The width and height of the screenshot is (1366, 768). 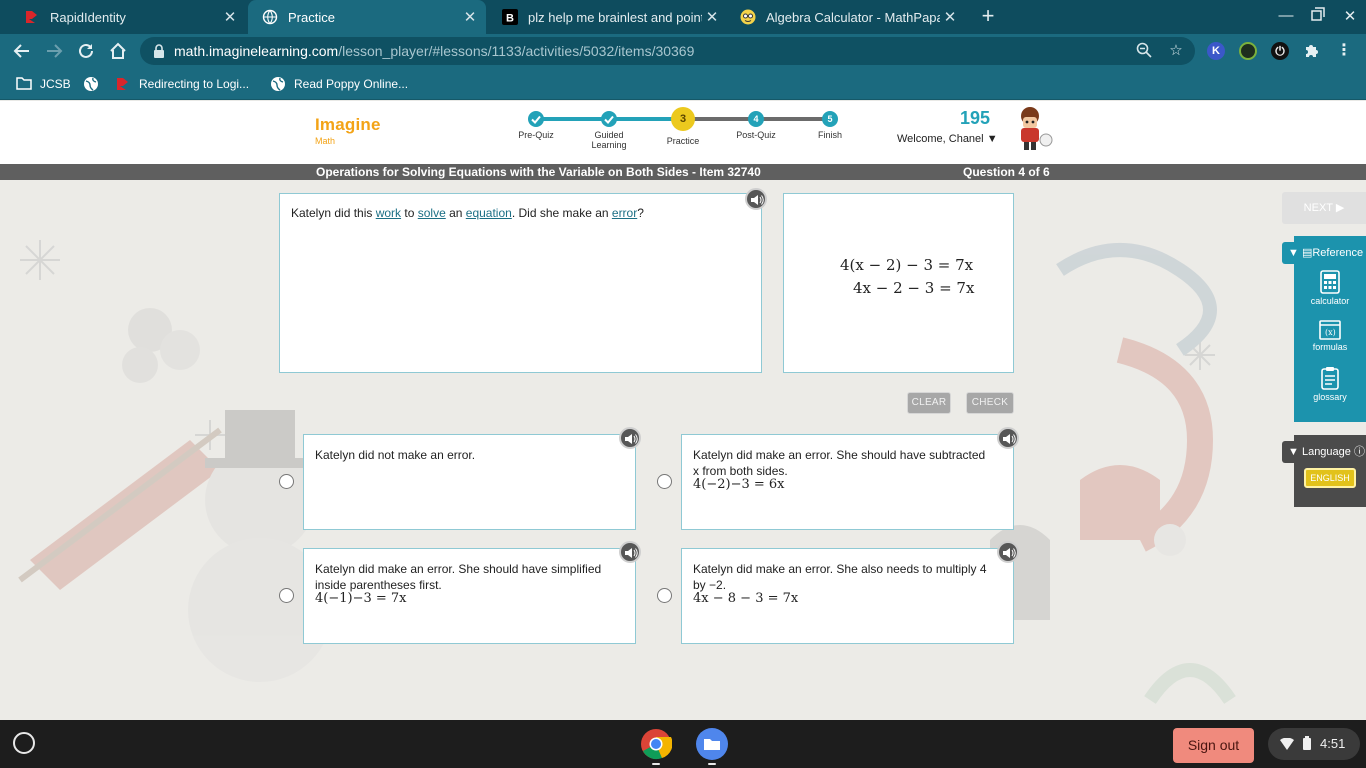 I want to click on reload-icon, so click(x=86, y=51).